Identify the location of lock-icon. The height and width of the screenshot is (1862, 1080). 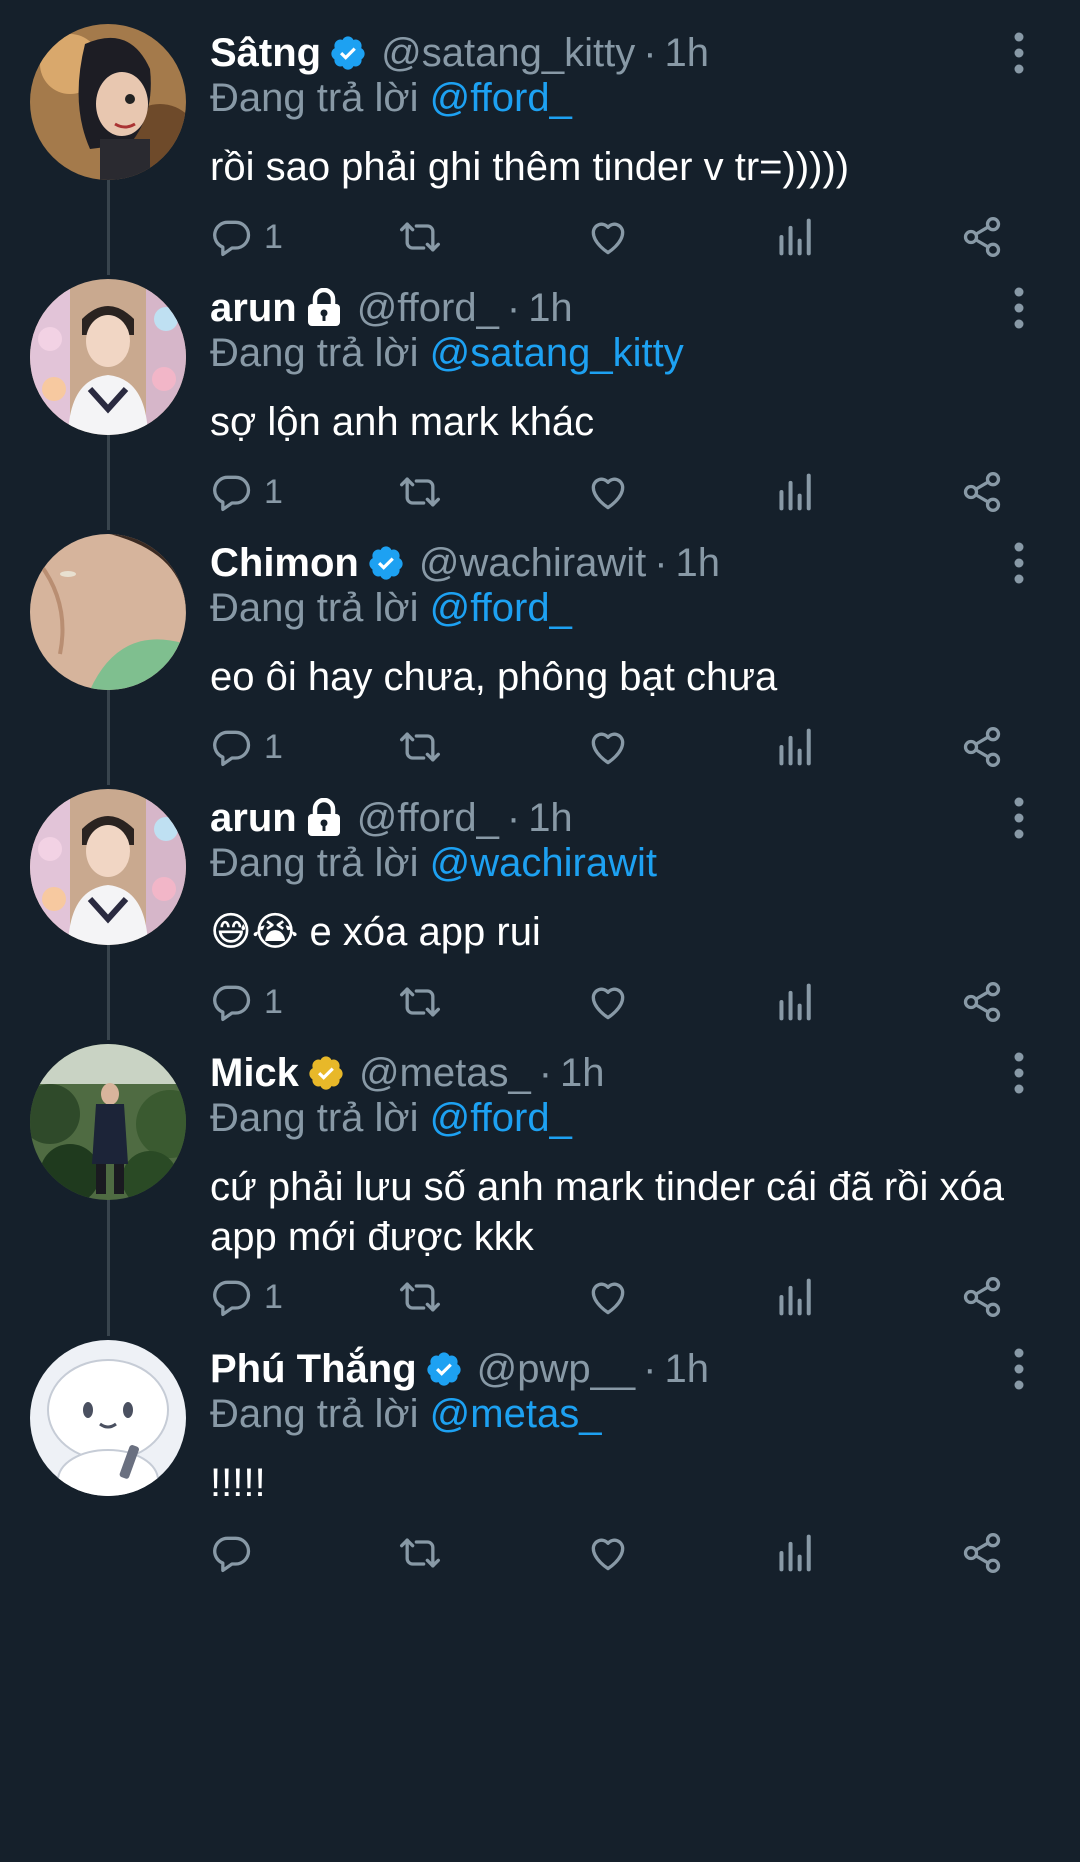
(324, 308).